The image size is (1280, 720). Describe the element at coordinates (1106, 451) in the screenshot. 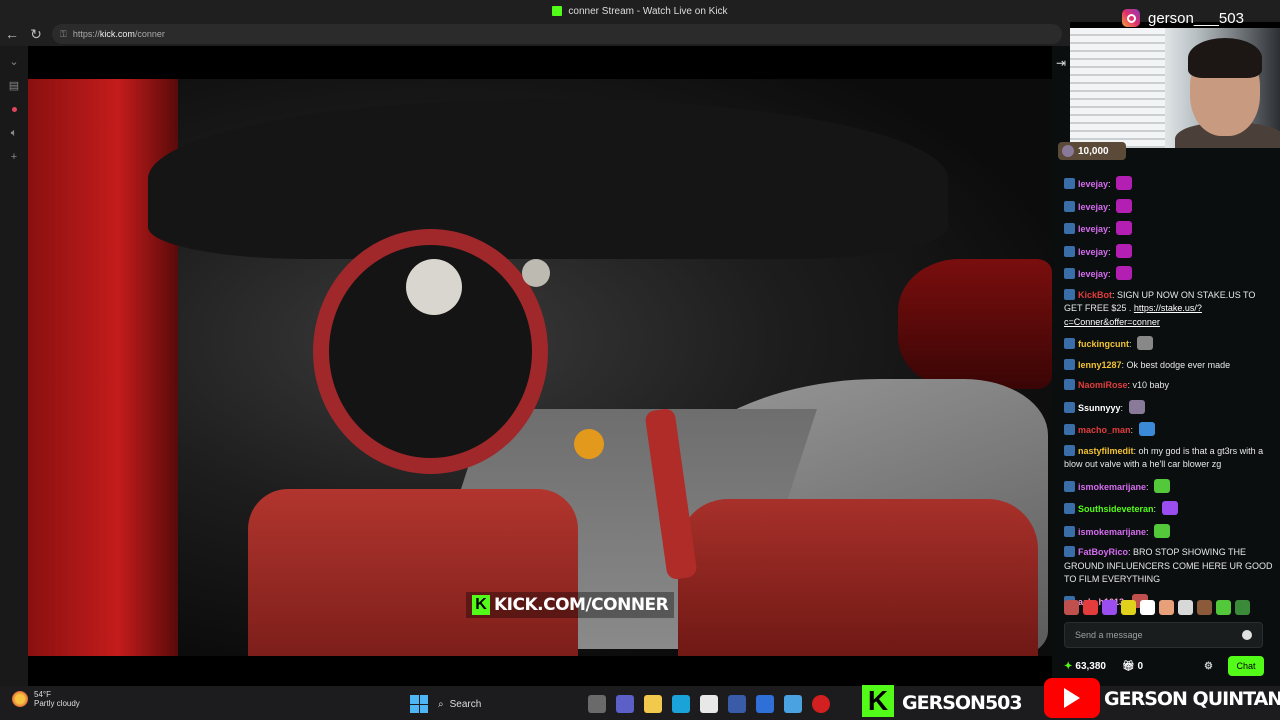

I see `chat-username: nastyfilmedit` at that location.